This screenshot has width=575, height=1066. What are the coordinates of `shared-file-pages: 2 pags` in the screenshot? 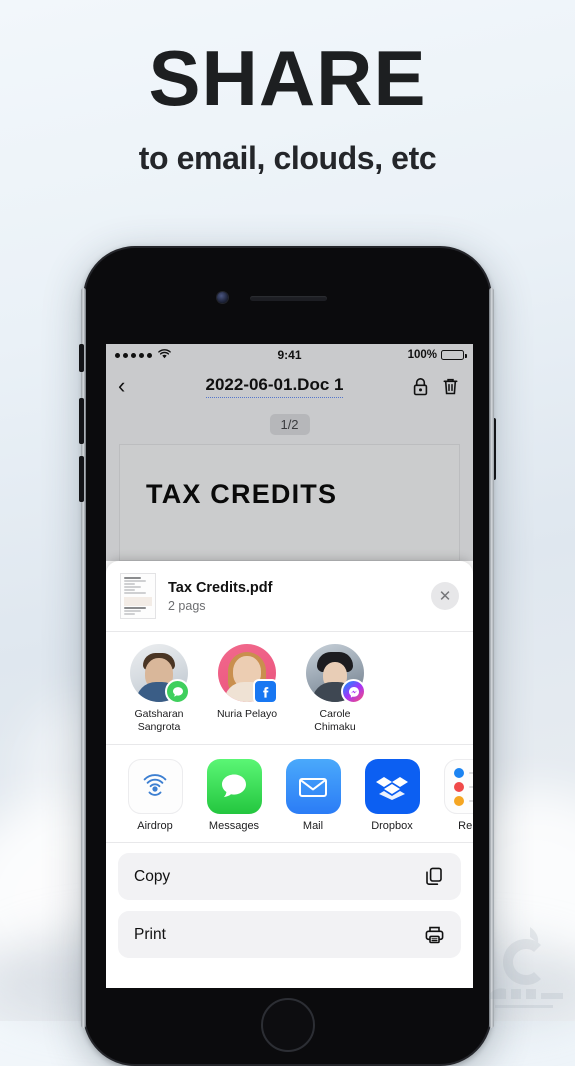 It's located at (187, 606).